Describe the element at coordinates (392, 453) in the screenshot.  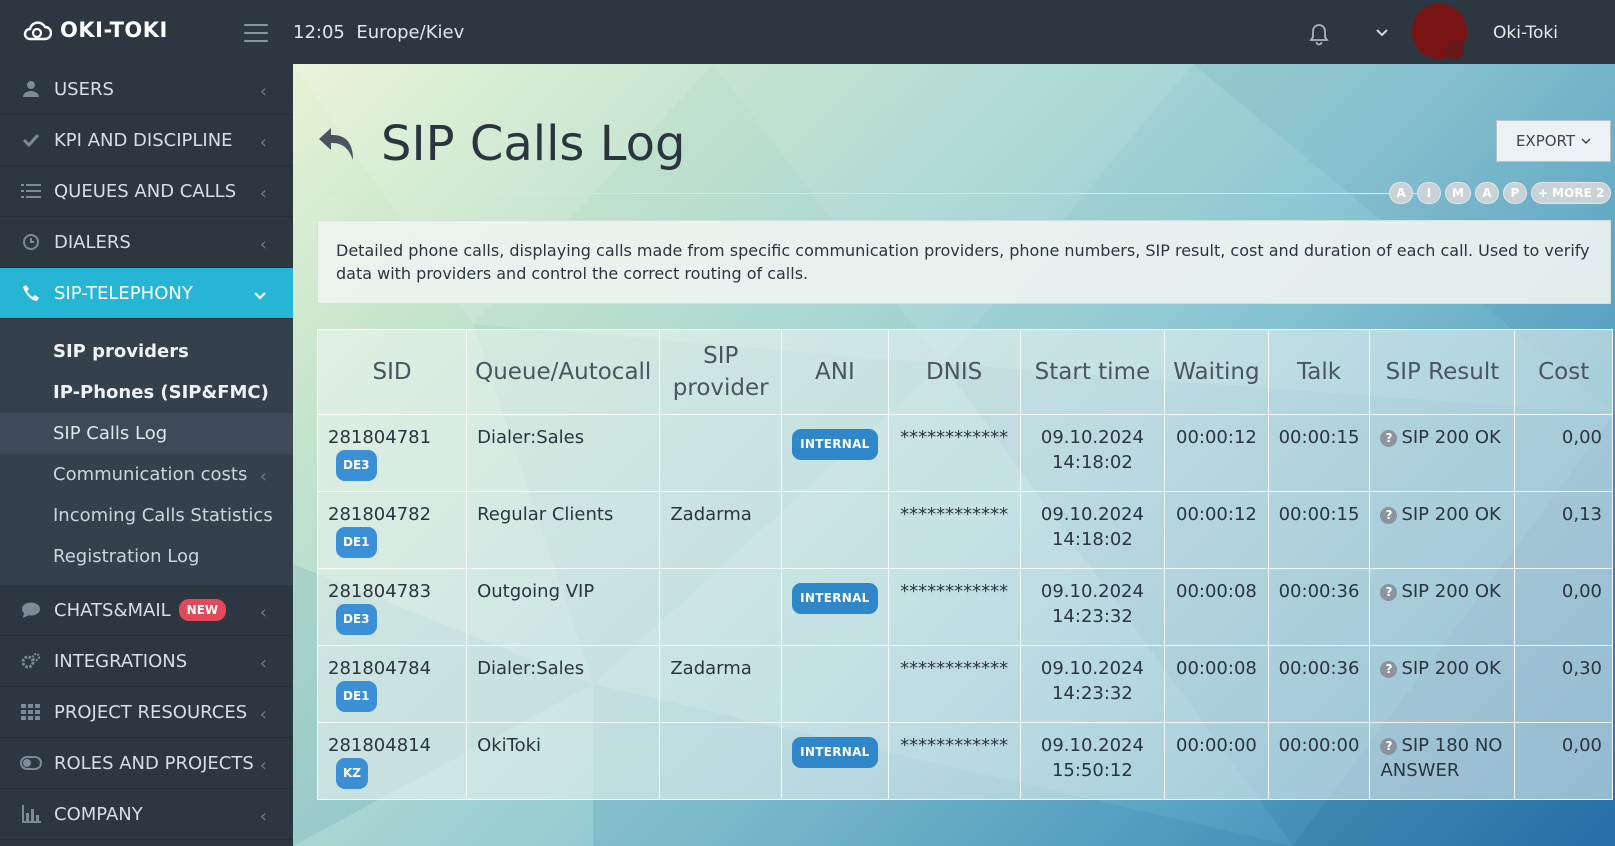
I see `cell-sid: 281804781DE3` at that location.